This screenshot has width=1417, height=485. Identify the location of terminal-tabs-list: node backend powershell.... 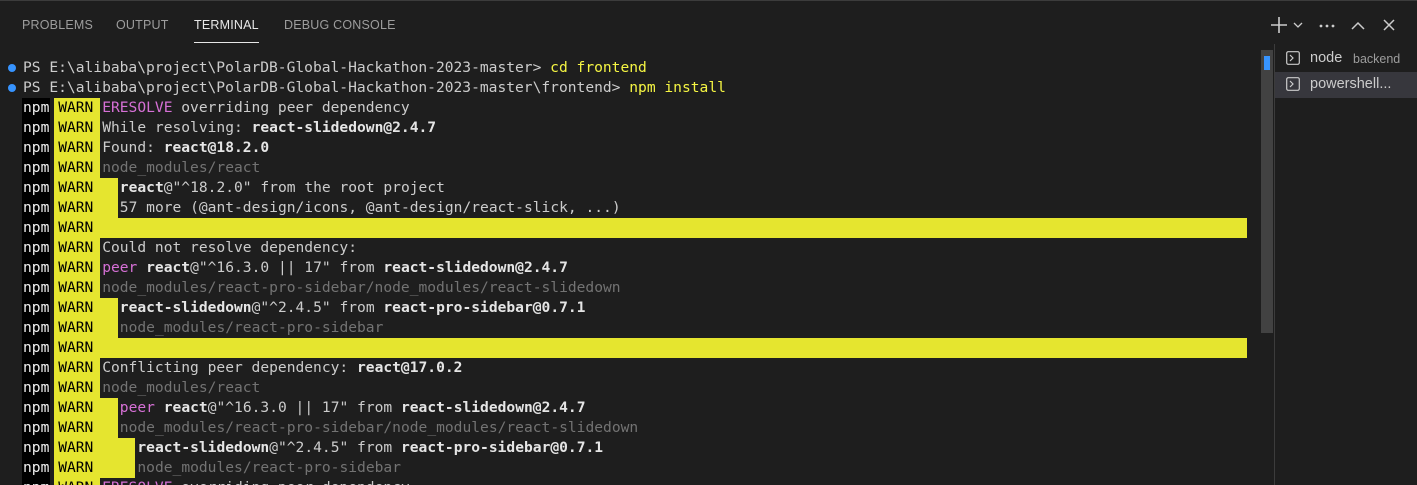
(1345, 264).